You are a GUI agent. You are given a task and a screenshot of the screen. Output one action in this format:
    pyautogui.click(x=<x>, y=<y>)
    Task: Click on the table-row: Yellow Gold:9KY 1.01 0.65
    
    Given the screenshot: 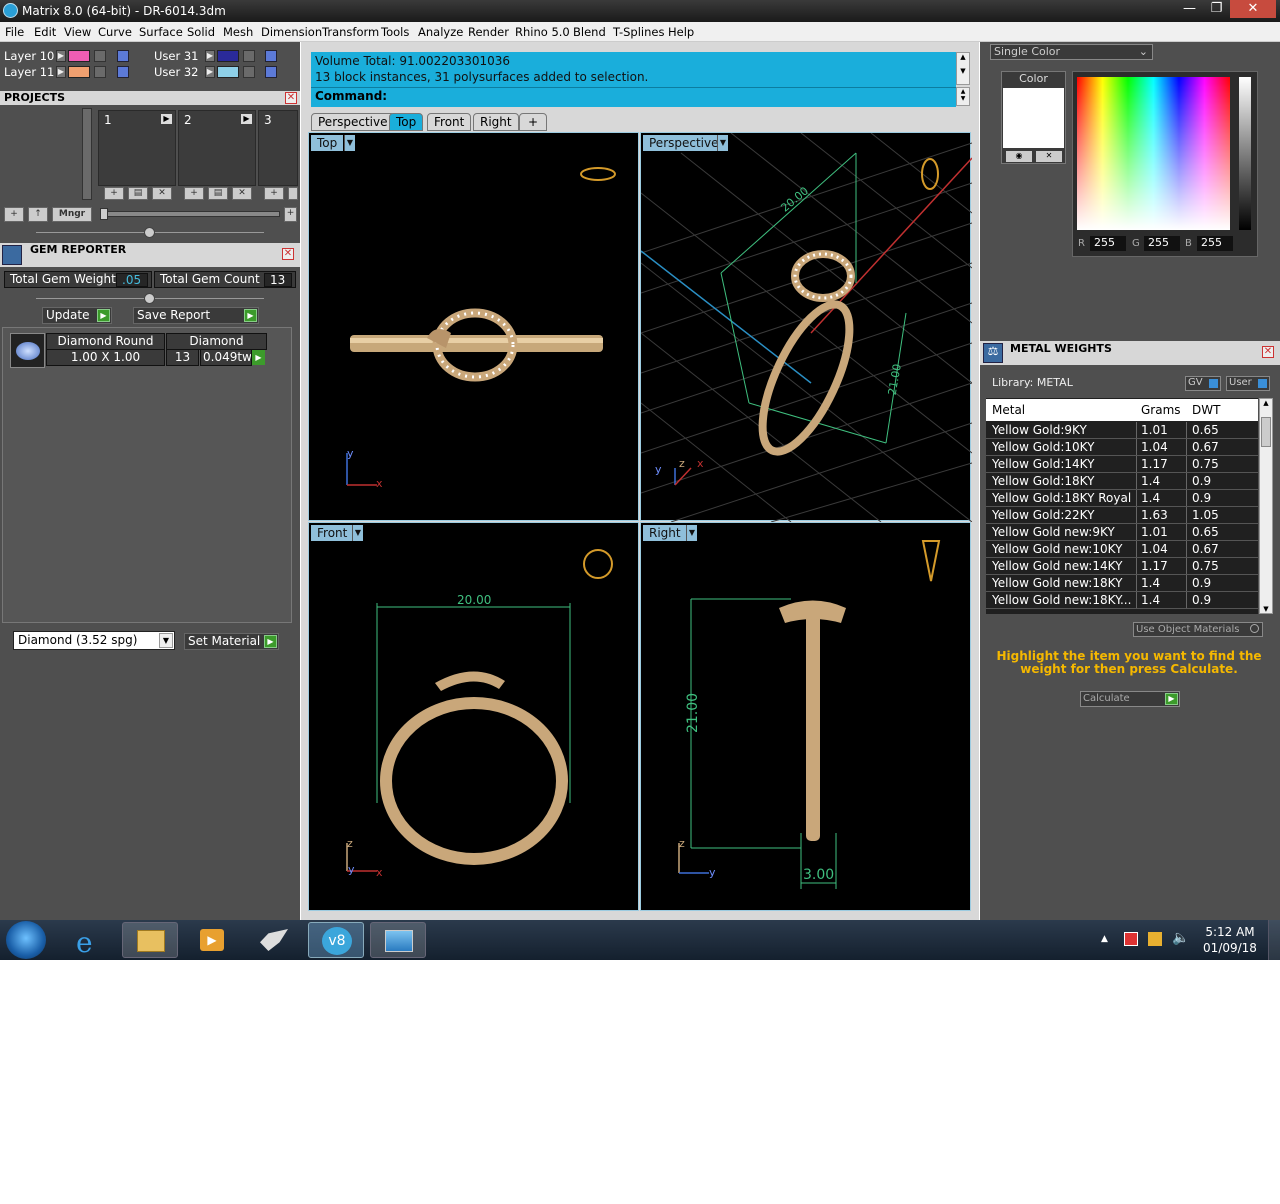 What is the action you would take?
    pyautogui.click(x=1122, y=430)
    